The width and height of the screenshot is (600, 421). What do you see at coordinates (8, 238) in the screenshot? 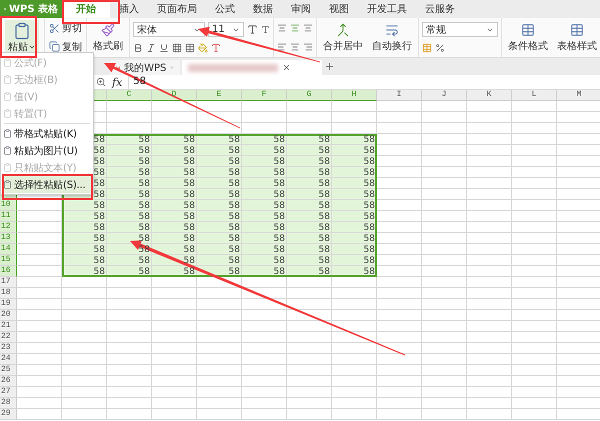
I see `row-header: 13` at bounding box center [8, 238].